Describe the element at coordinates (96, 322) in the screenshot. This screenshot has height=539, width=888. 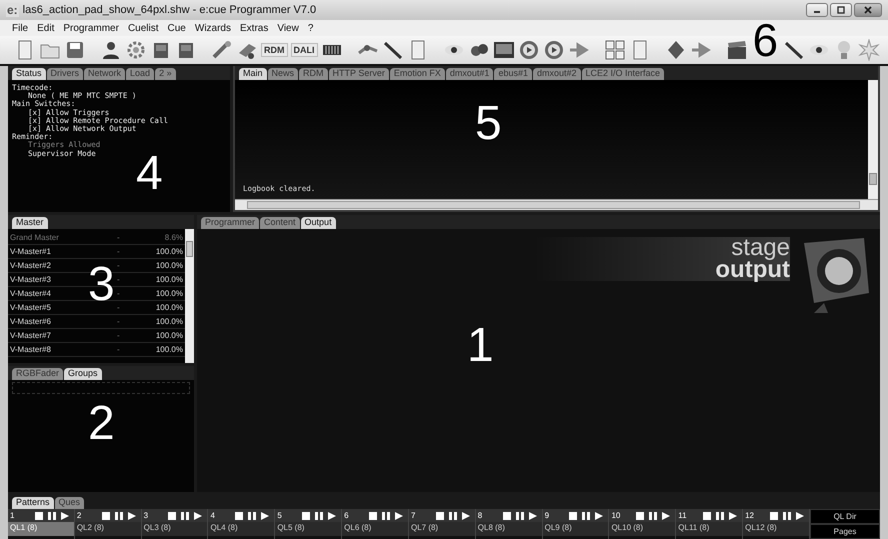
I see `master-row: V-Master#6 - 100.0%` at that location.